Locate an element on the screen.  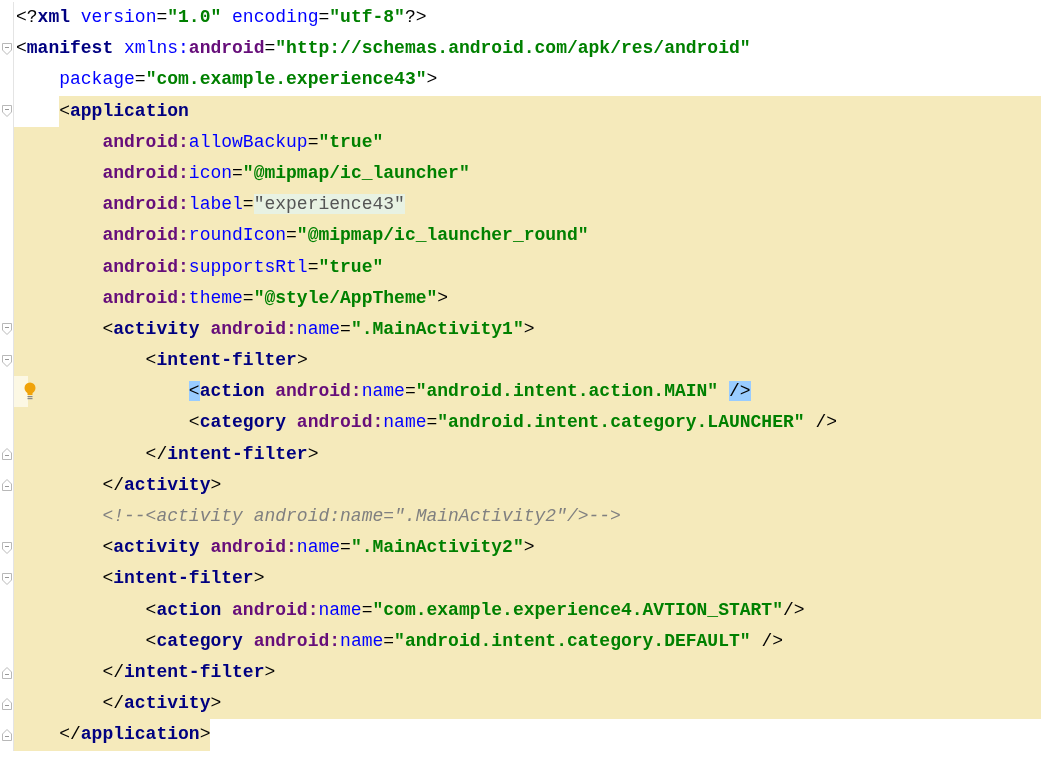
code-line: android:theme="@style/AppTheme"> is located at coordinates (275, 298).